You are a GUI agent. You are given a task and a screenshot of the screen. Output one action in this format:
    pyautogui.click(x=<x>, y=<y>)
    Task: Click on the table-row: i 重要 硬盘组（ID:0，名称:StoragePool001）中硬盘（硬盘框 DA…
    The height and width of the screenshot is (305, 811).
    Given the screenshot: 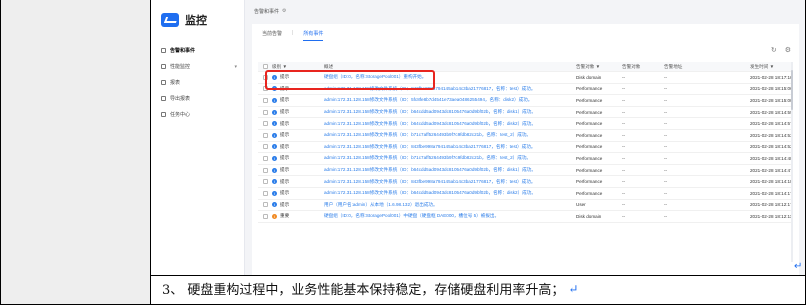 What is the action you would take?
    pyautogui.click(x=525, y=217)
    